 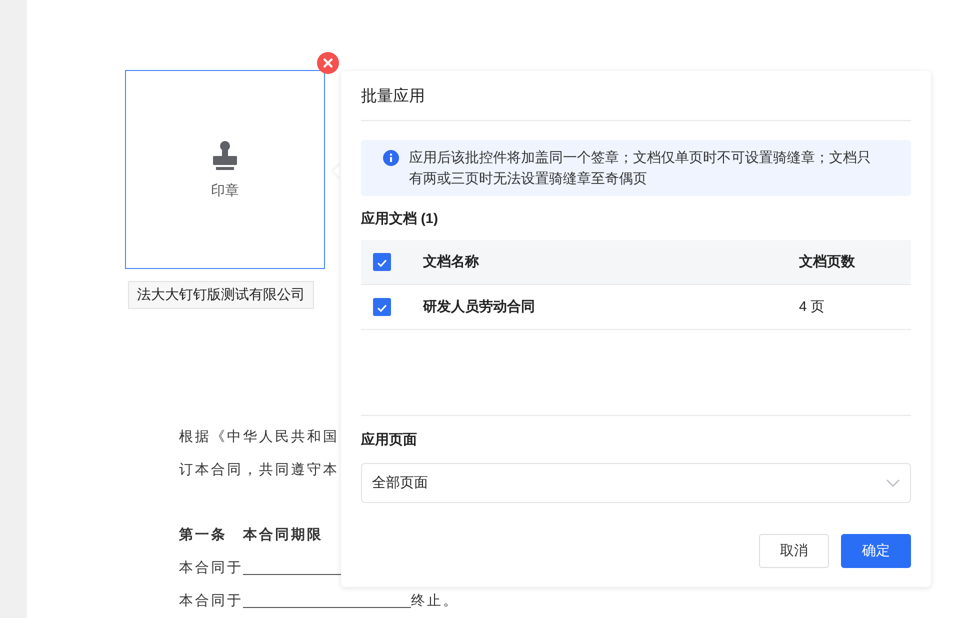 What do you see at coordinates (251, 535) in the screenshot?
I see `clause-heading: 第一条 本合同期限` at bounding box center [251, 535].